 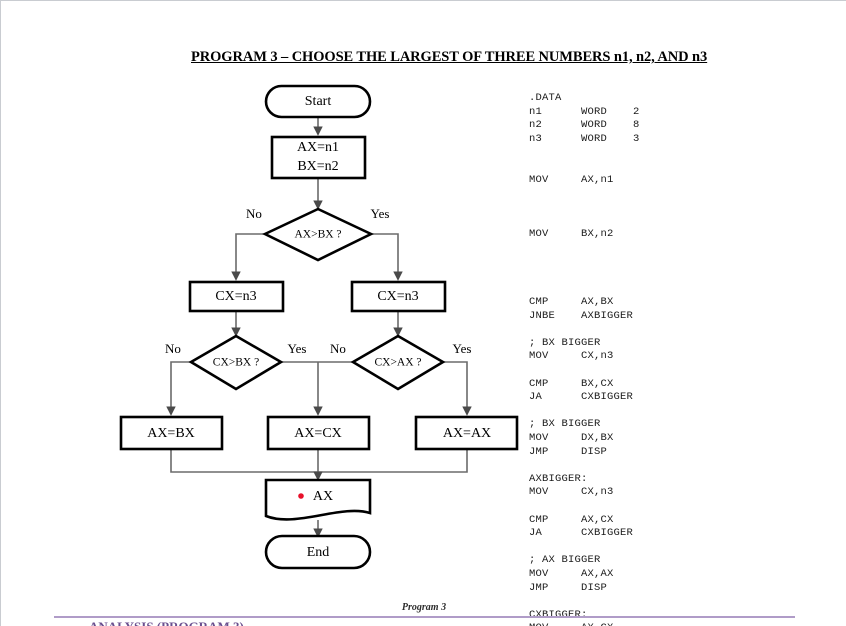 I want to click on node-decision-cx-gt-ax: CX>AX ?, so click(x=398, y=362).